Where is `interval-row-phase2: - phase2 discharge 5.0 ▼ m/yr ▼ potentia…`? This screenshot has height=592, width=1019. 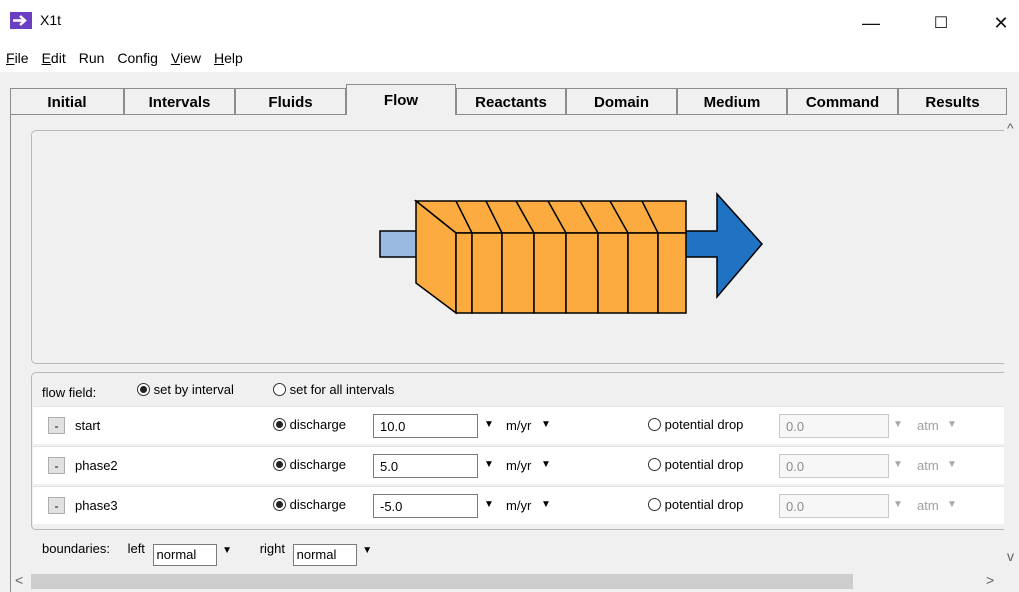 interval-row-phase2: - phase2 discharge 5.0 ▼ m/yr ▼ potentia… is located at coordinates (519, 465).